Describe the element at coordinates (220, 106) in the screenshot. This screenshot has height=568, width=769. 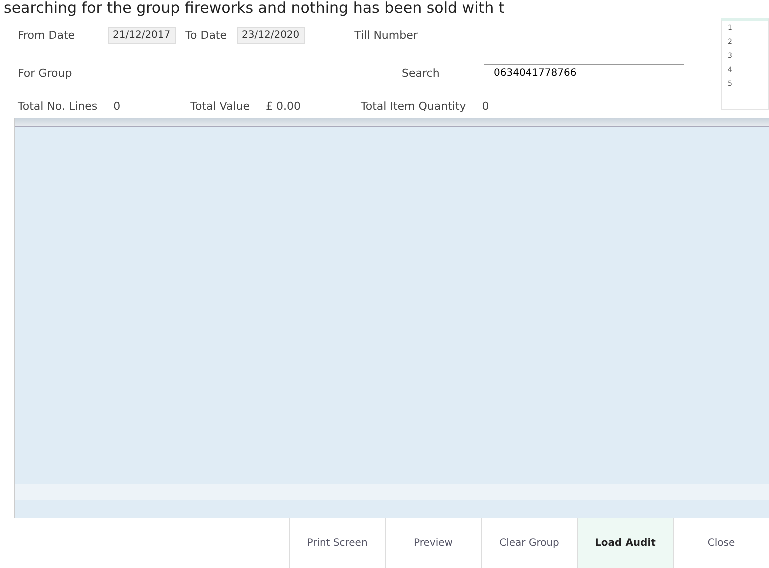
I see `total-label: Total Value` at that location.